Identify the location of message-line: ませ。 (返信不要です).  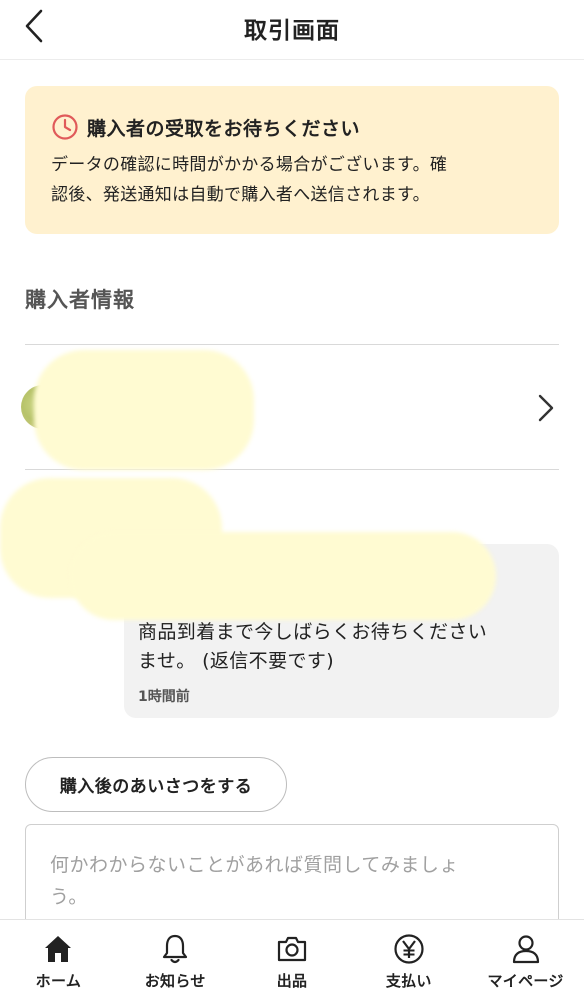
(236, 661).